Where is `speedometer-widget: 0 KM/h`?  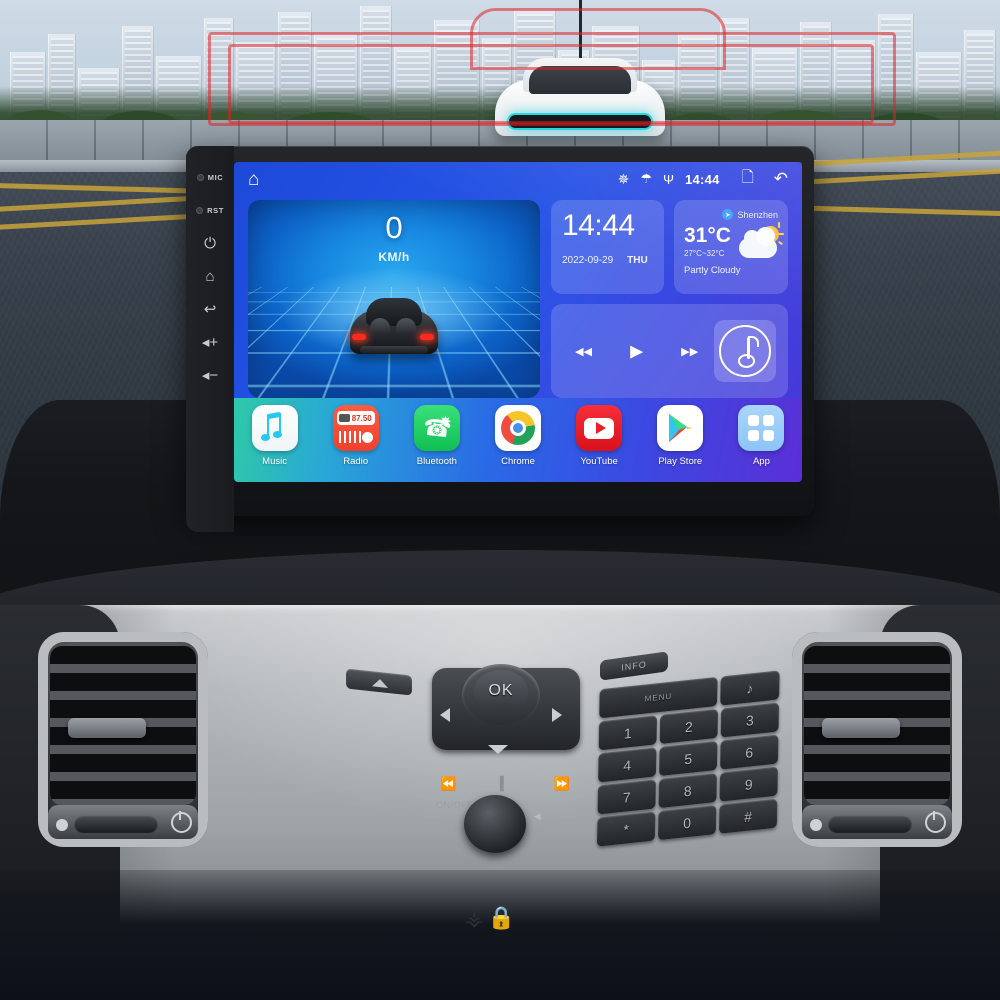
speedometer-widget: 0 KM/h is located at coordinates (394, 299).